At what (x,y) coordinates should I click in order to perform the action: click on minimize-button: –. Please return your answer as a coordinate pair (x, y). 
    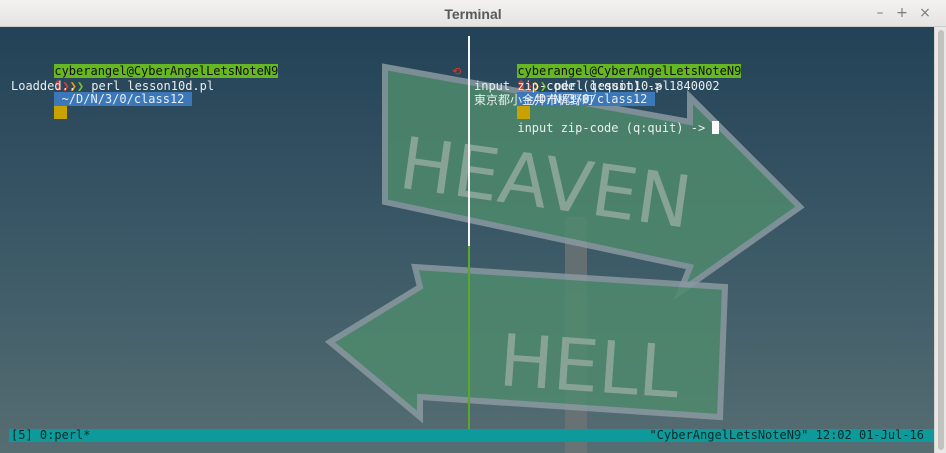
    Looking at the image, I should click on (880, 13).